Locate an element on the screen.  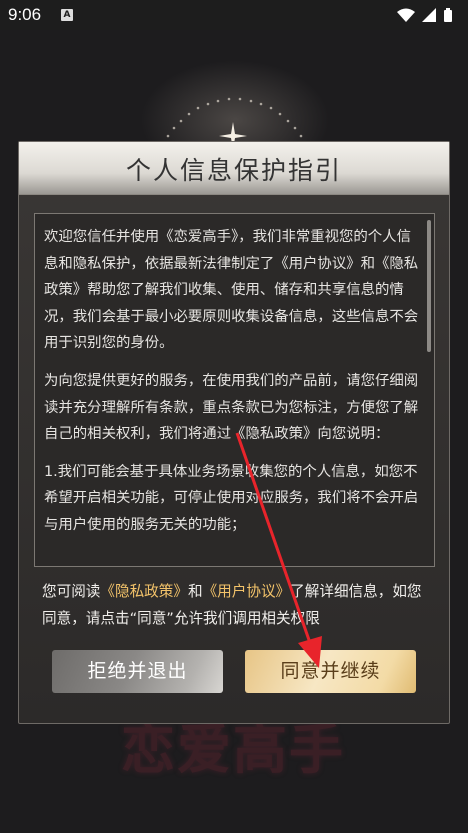
status-bar: 9:06 A is located at coordinates (234, 15).